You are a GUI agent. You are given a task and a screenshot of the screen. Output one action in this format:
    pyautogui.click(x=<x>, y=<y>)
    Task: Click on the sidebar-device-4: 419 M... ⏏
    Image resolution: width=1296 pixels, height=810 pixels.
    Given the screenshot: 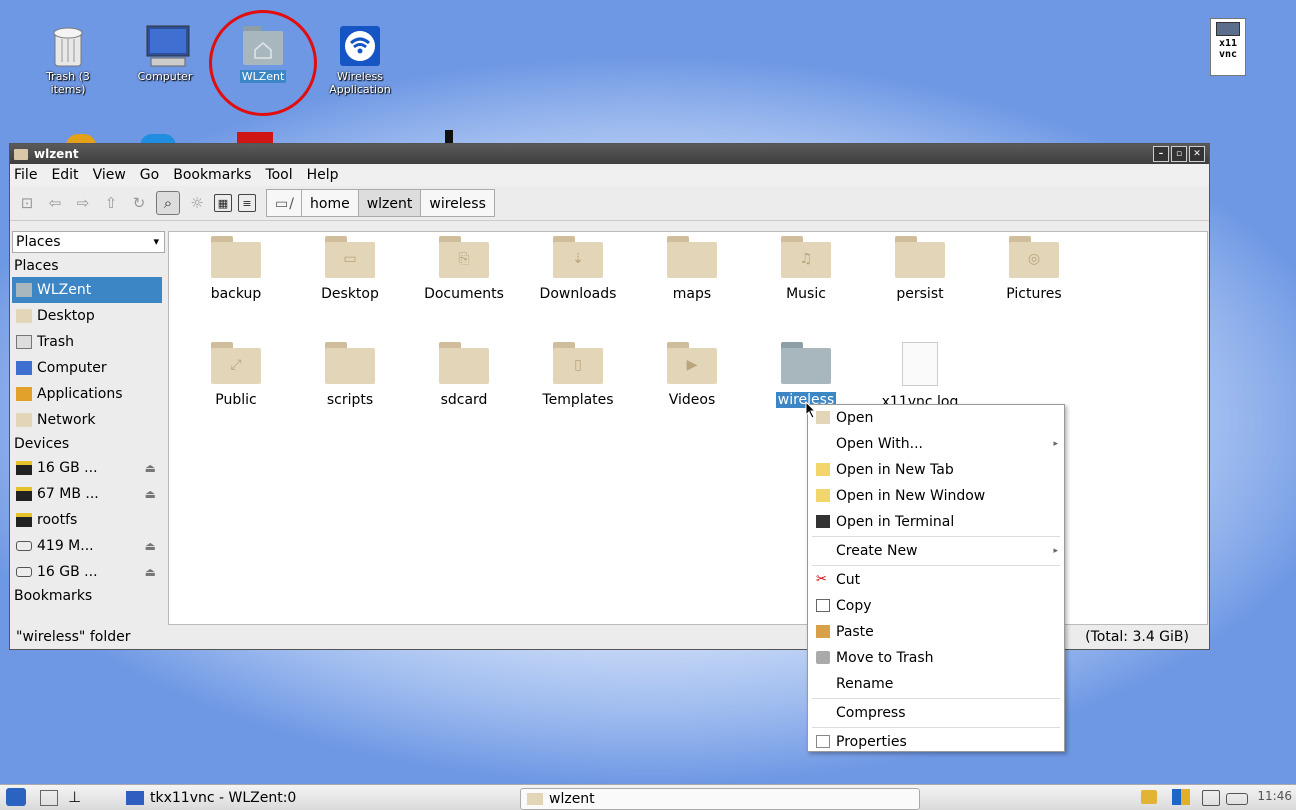 What is the action you would take?
    pyautogui.click(x=89, y=546)
    